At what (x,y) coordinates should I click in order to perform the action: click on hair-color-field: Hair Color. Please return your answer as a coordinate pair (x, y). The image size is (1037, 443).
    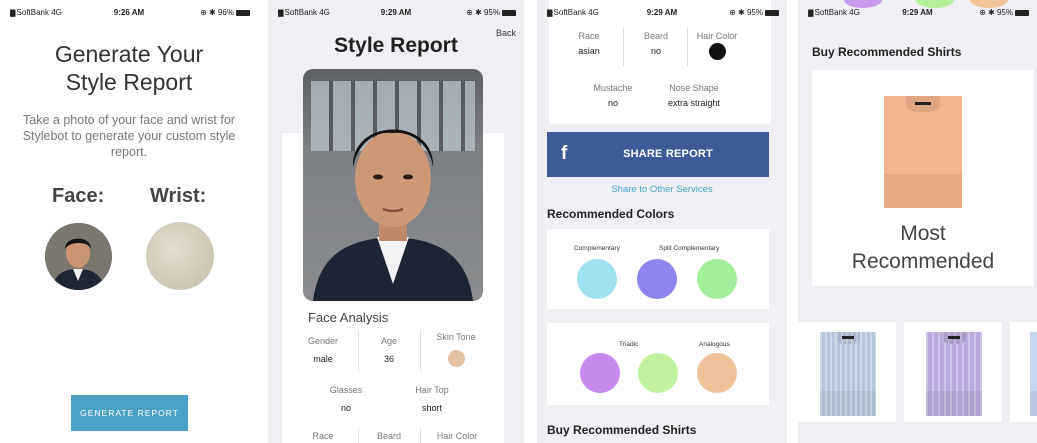
    Looking at the image, I should click on (717, 46).